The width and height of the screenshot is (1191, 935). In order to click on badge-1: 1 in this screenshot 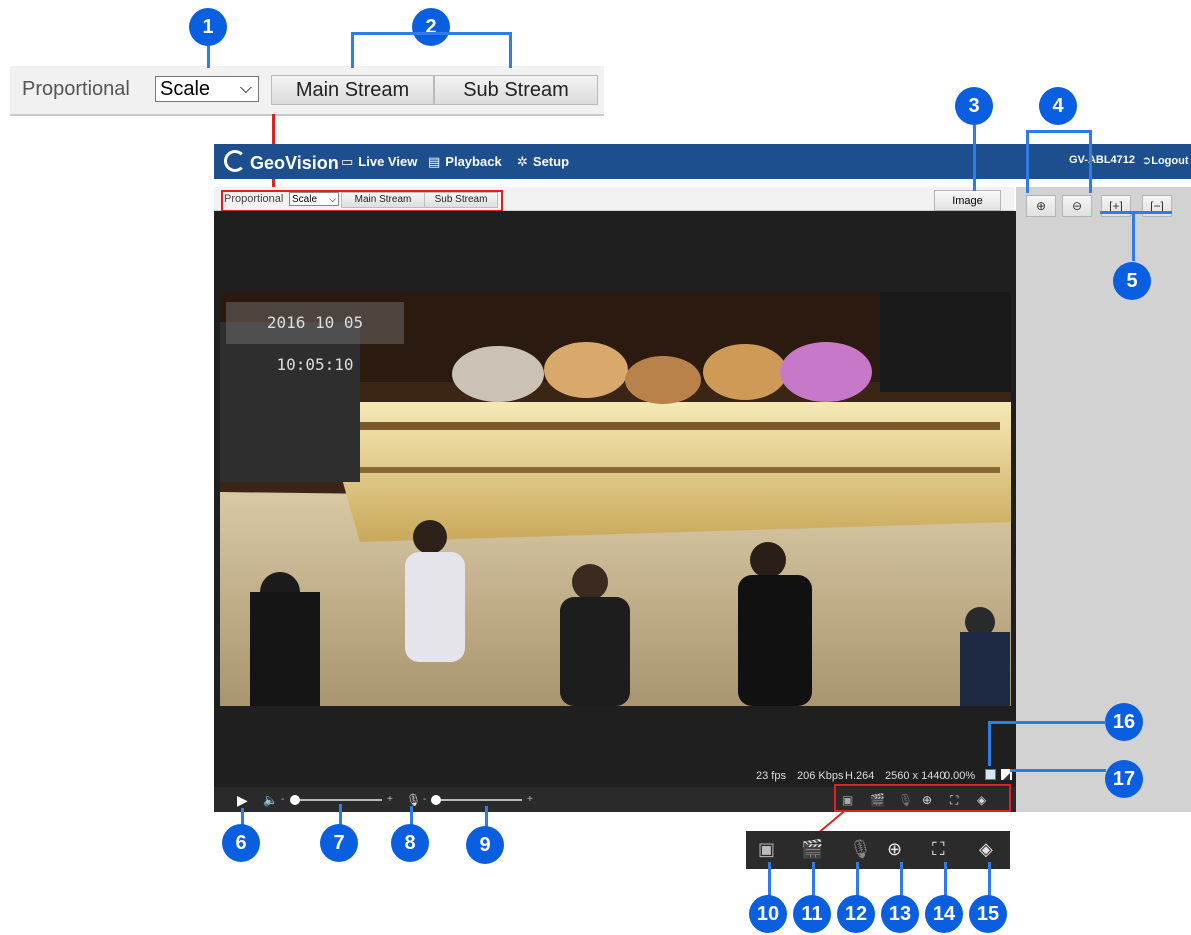, I will do `click(208, 27)`.